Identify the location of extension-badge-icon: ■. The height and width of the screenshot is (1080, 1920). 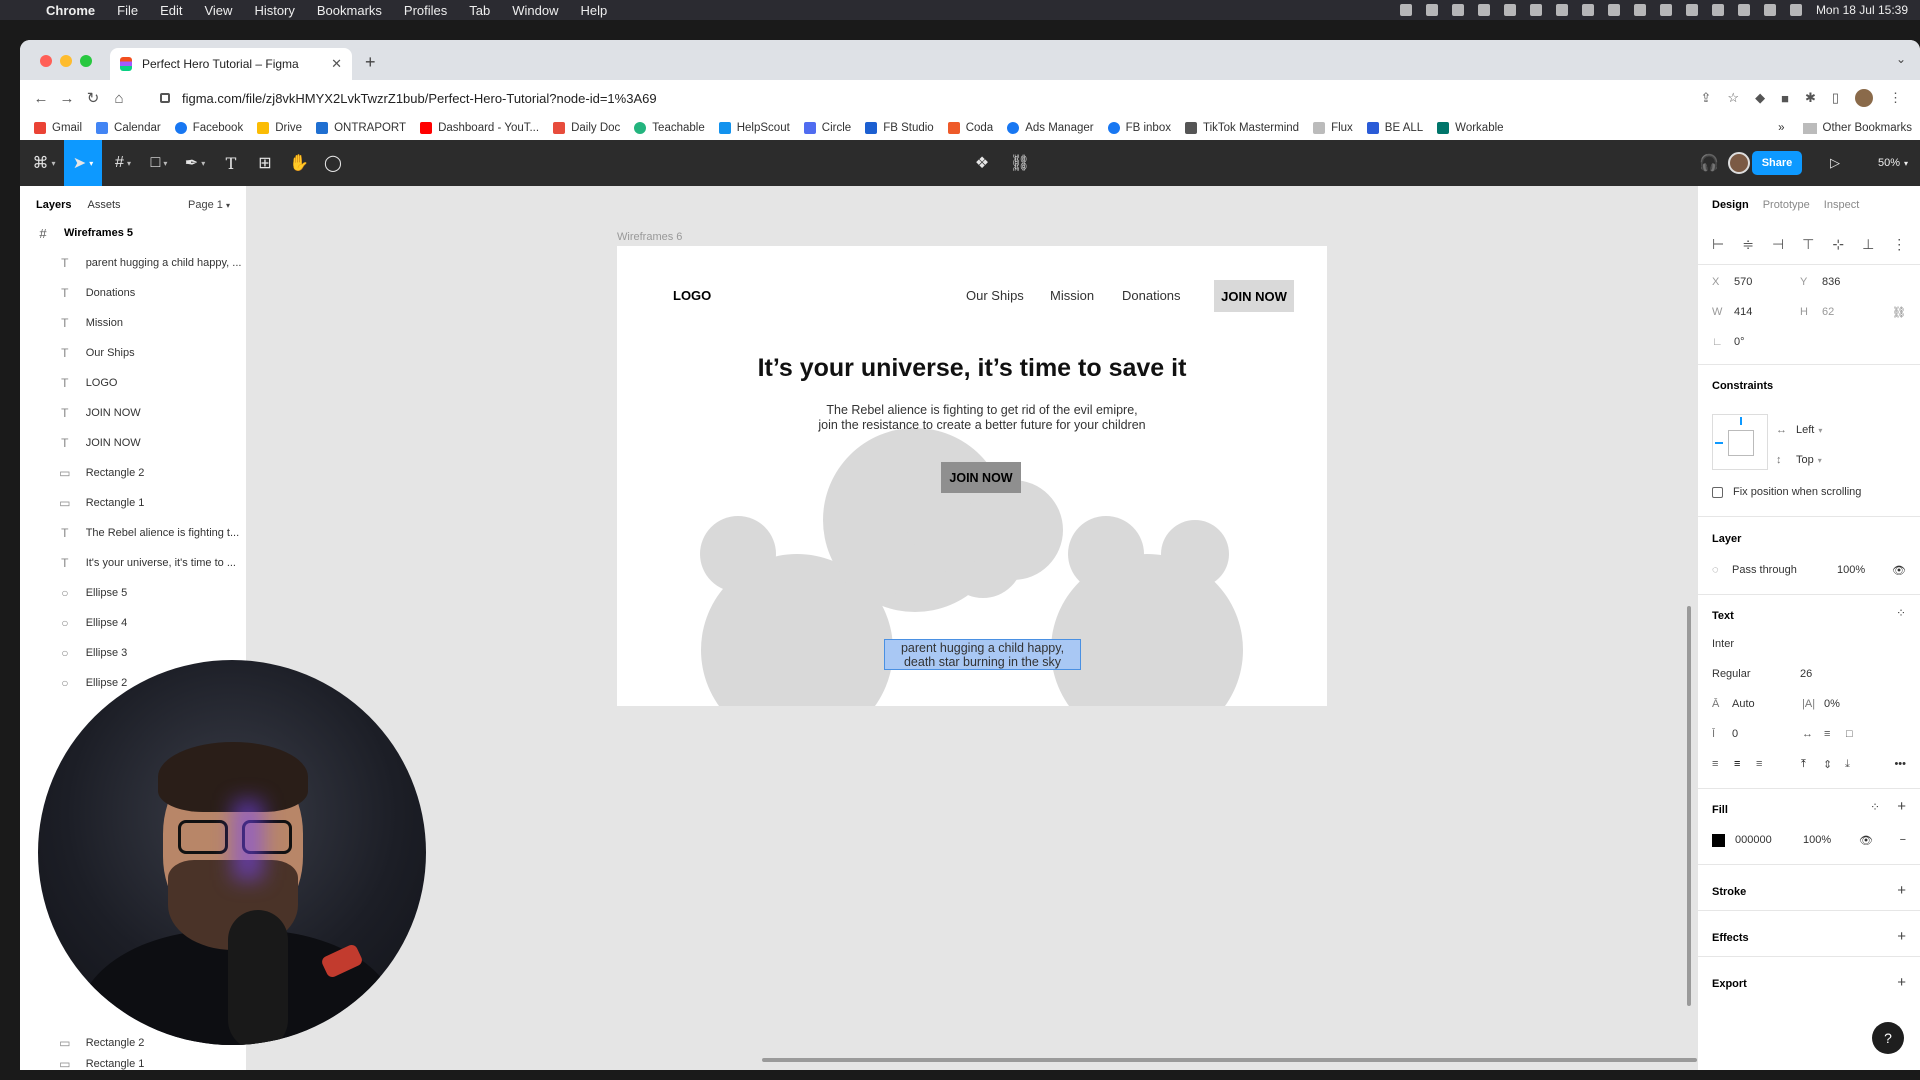
(1785, 98).